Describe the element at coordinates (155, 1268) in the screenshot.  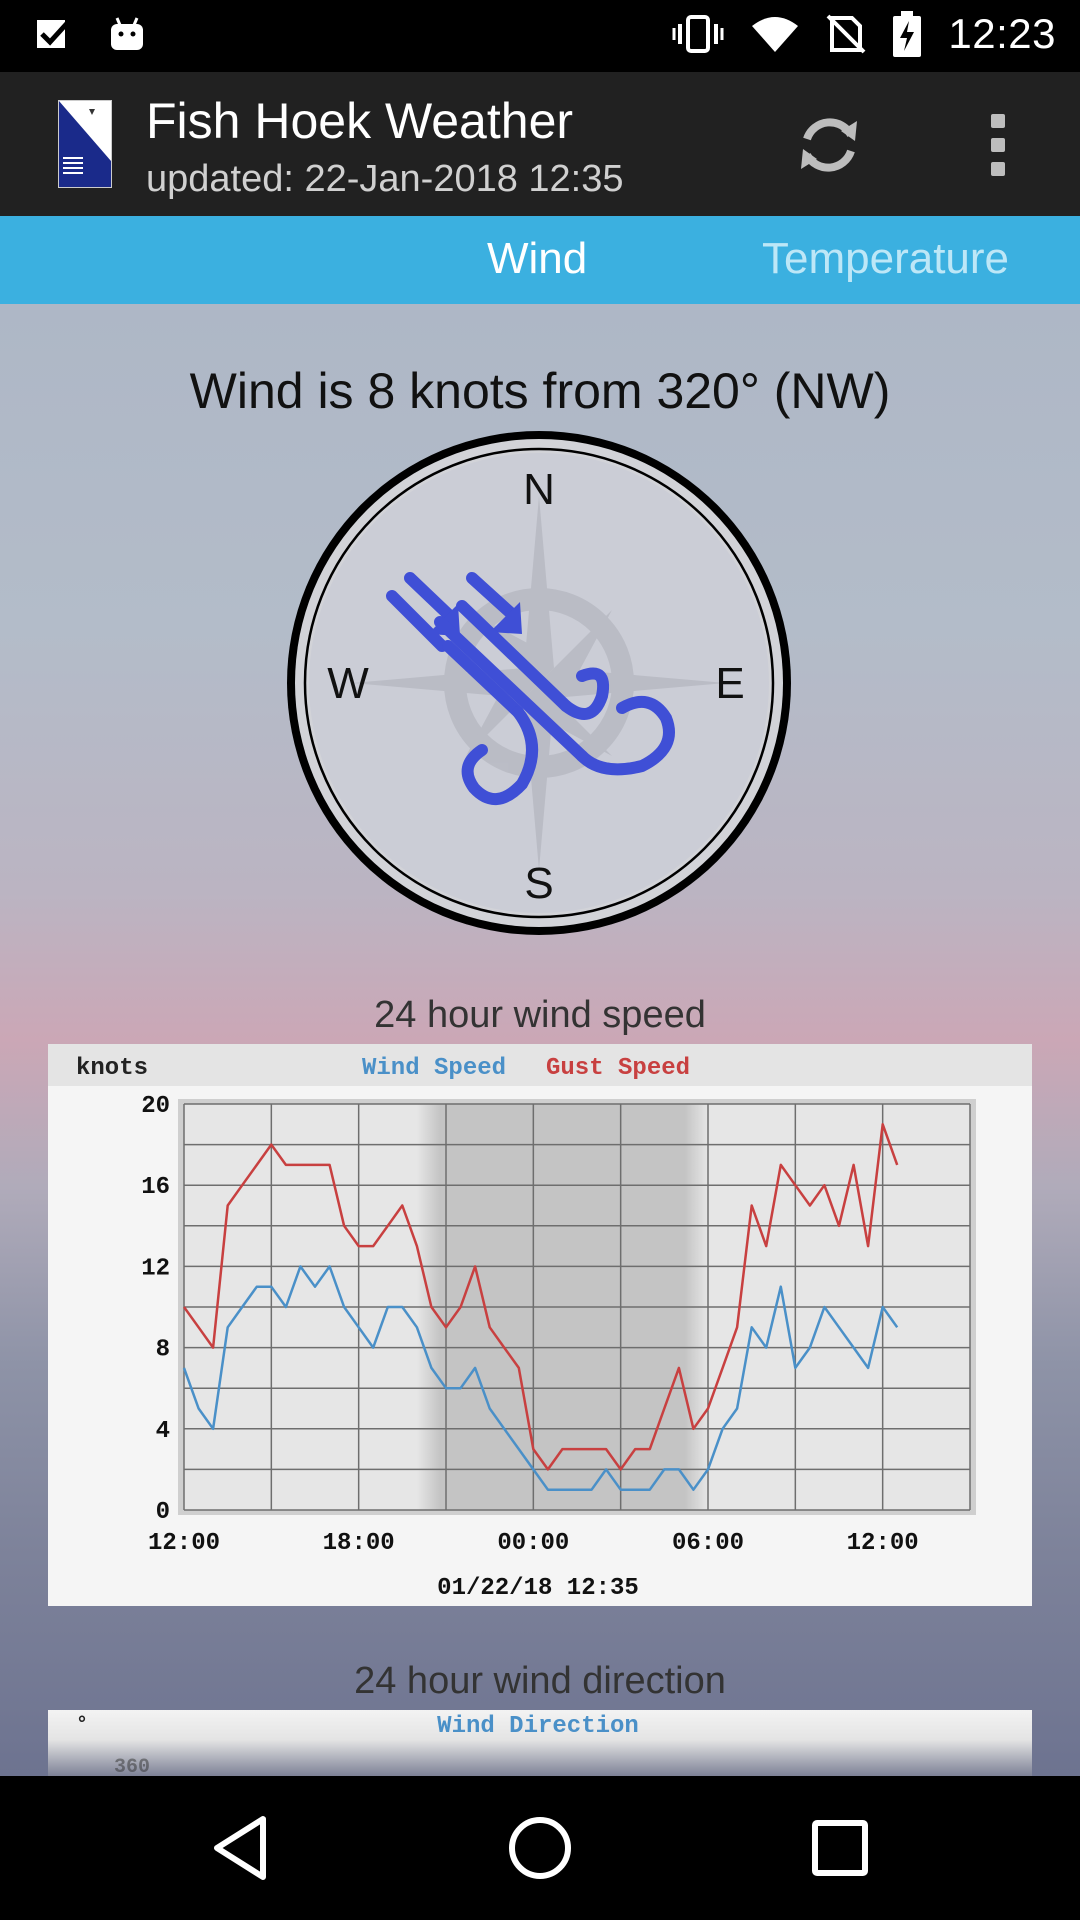
I see `y-tick-label: 12` at that location.